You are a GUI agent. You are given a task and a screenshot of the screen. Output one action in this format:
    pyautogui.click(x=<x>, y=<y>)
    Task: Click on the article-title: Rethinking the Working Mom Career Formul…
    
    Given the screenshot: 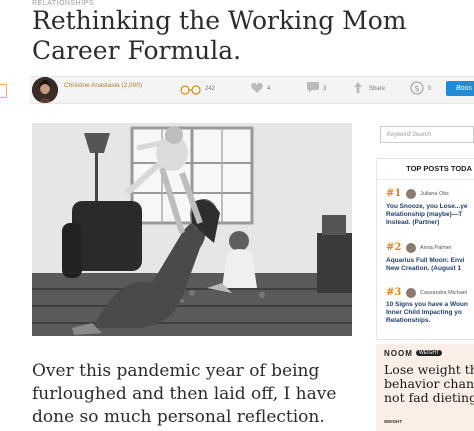 What is the action you would take?
    pyautogui.click(x=219, y=35)
    